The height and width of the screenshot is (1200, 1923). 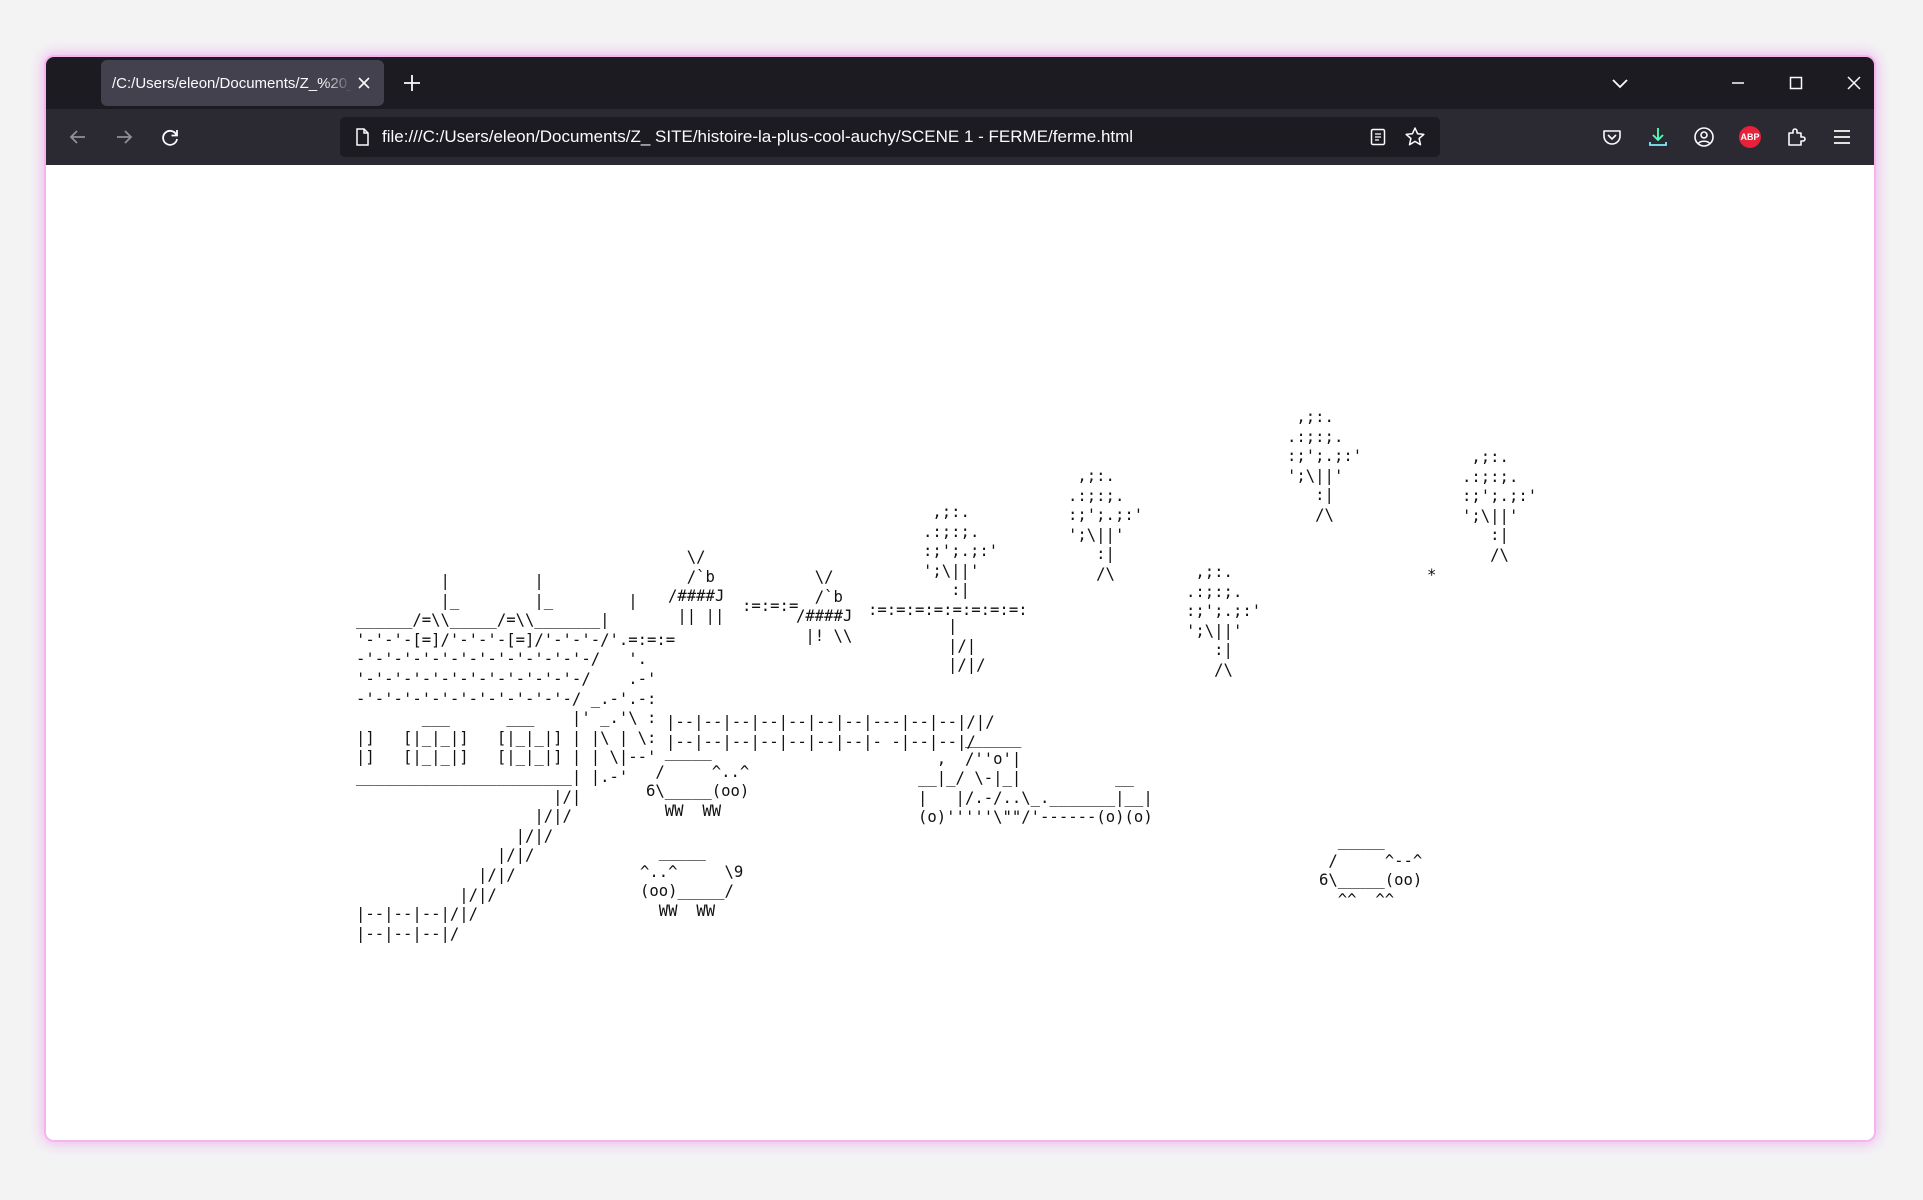 I want to click on close-tab-icon, so click(x=364, y=83).